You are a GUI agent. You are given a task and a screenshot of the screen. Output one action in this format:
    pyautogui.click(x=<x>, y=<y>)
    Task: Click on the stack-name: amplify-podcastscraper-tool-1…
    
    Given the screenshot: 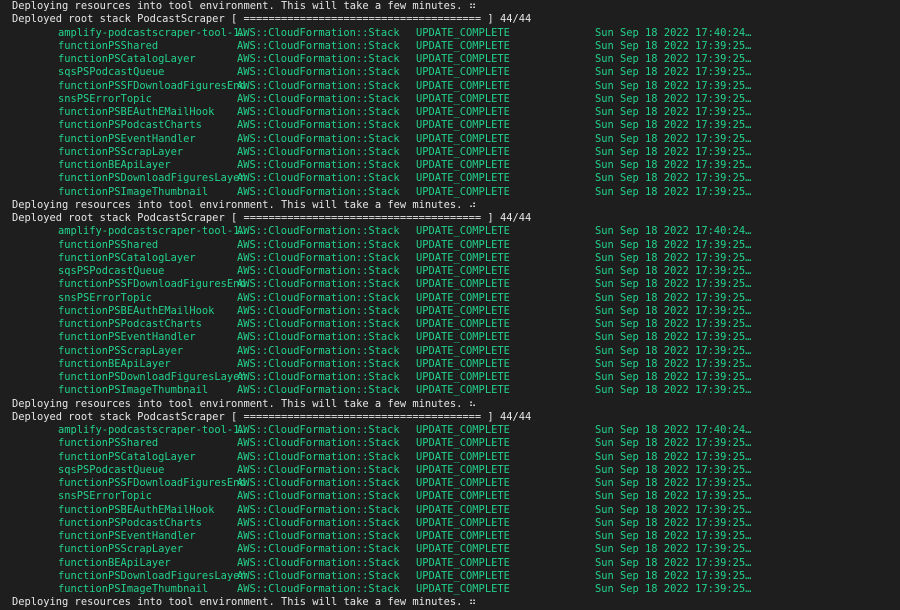 What is the action you would take?
    pyautogui.click(x=152, y=231)
    